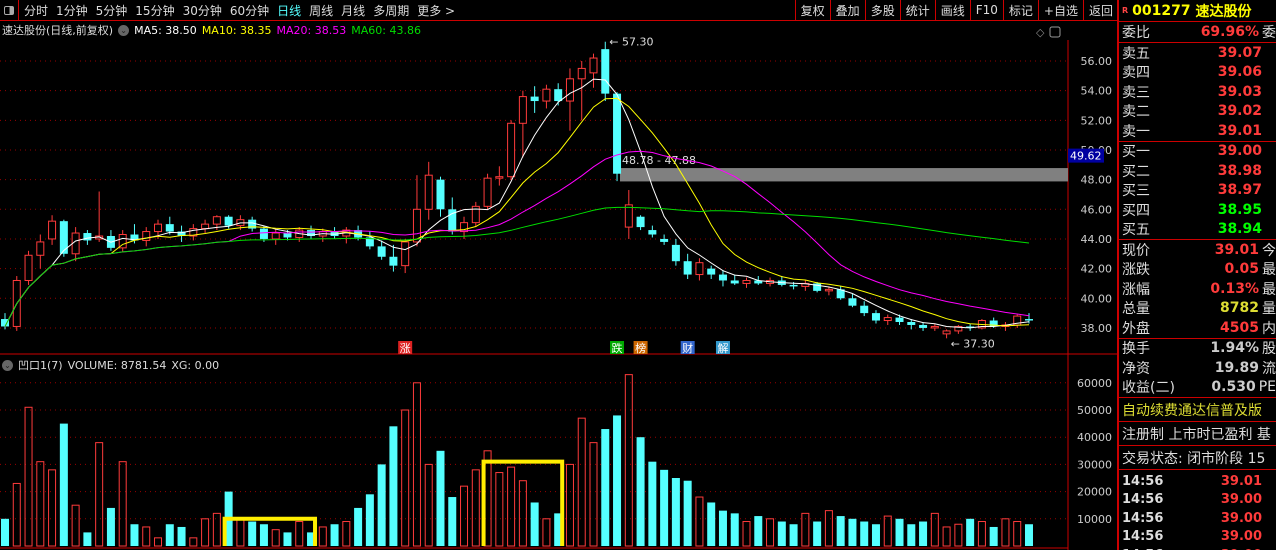 The image size is (1276, 550). Describe the element at coordinates (1197, 537) in the screenshot. I see `tick-row: 14:56 39.00` at that location.